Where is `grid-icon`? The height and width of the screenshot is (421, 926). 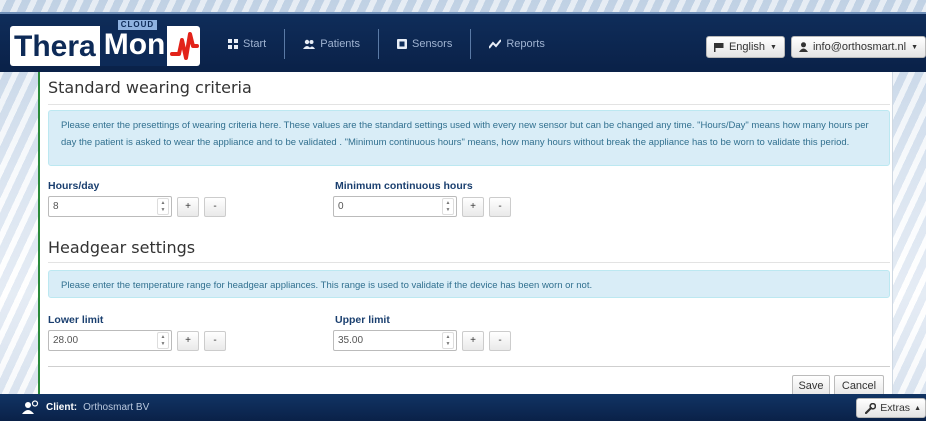 grid-icon is located at coordinates (233, 44).